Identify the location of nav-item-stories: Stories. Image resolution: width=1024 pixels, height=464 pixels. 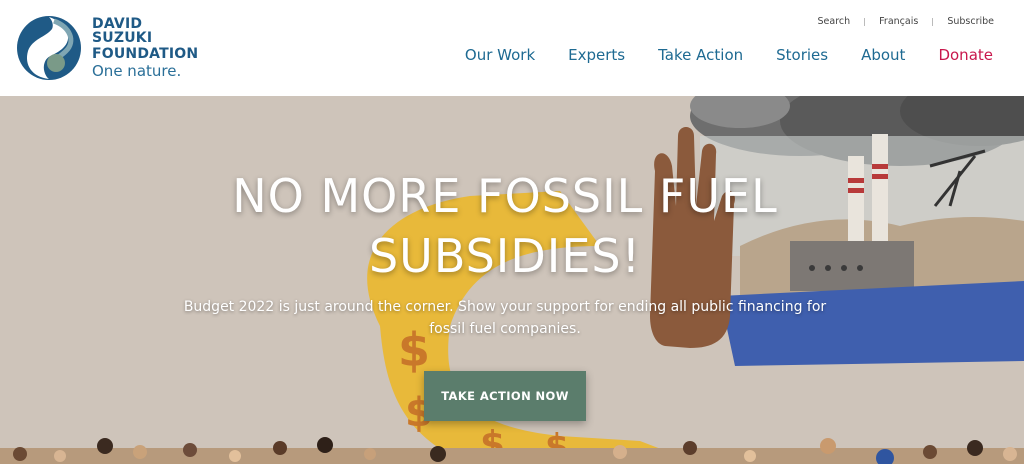
(802, 55).